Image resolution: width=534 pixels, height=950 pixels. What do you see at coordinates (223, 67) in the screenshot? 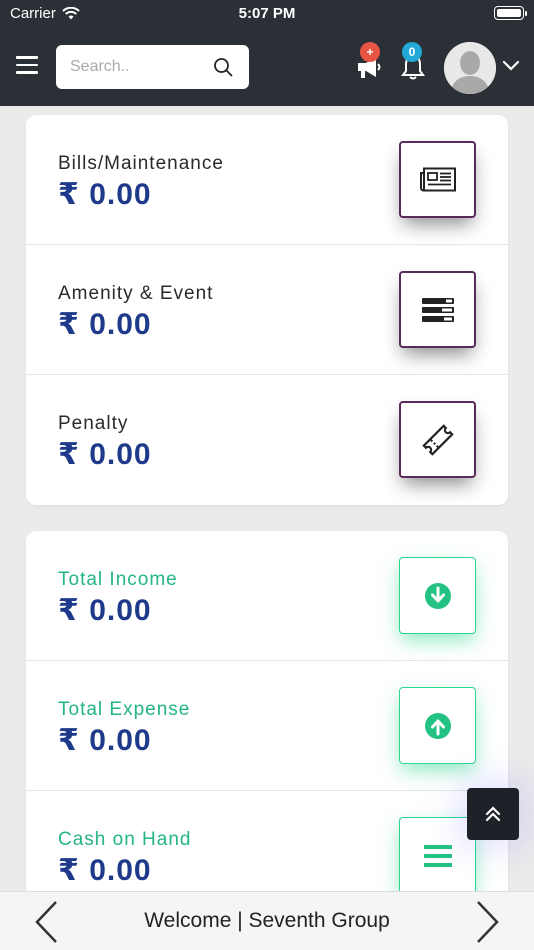
I see `search-icon` at bounding box center [223, 67].